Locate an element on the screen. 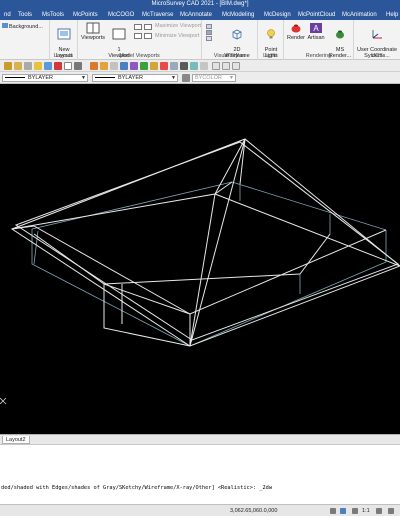 The width and height of the screenshot is (400, 516). workspace-icon is located at coordinates (379, 511).